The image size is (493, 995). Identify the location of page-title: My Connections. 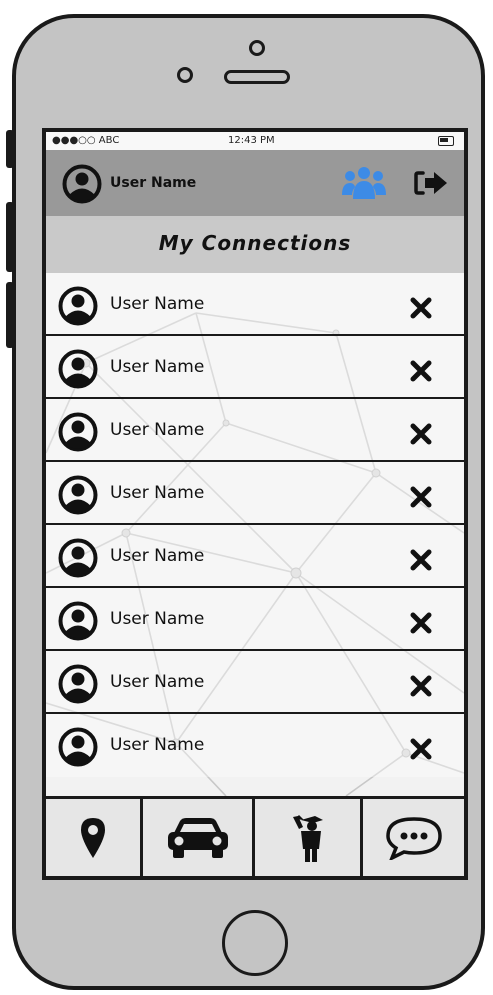
(255, 243).